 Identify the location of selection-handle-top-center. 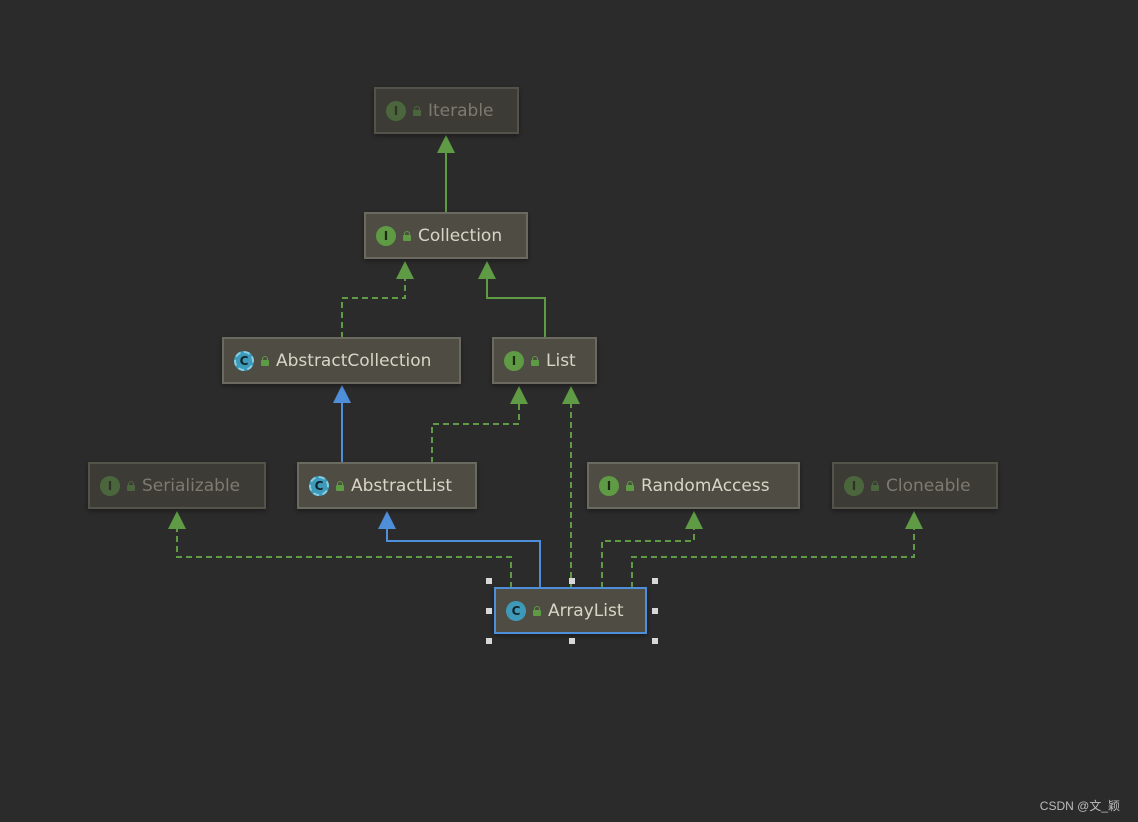
(572, 581).